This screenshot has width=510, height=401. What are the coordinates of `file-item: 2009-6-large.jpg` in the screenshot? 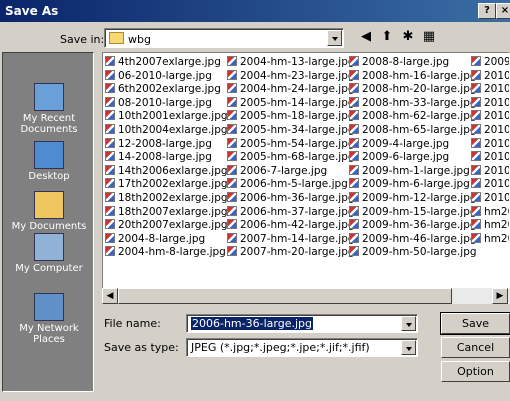 It's located at (413, 158).